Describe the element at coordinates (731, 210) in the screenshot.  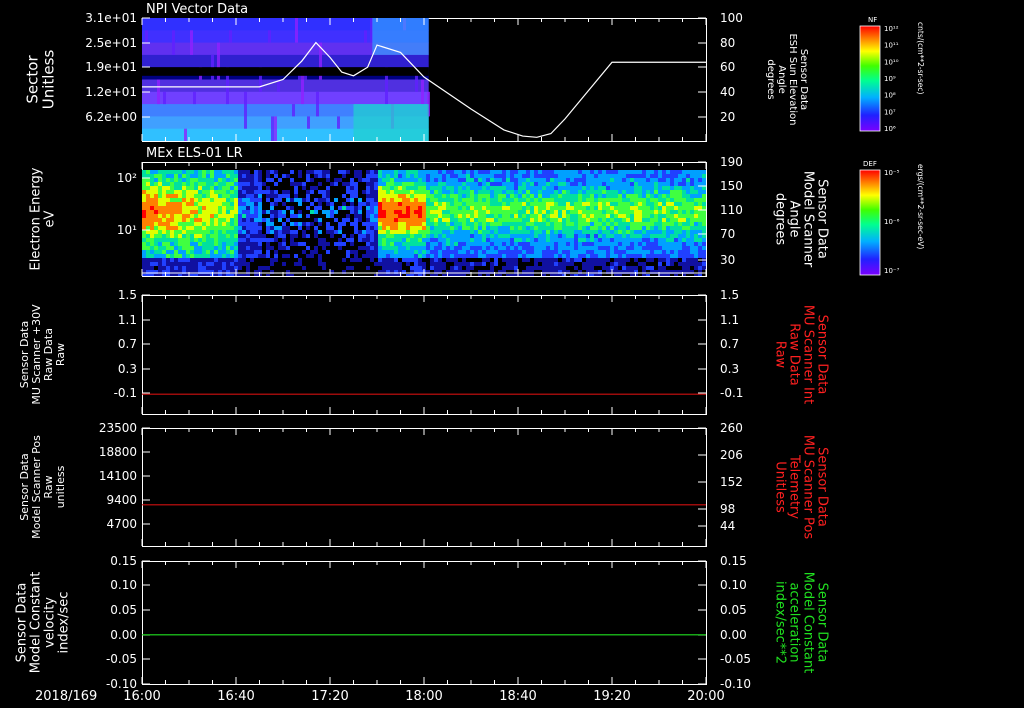
I see `panel2-right-ytick-label: 110` at that location.